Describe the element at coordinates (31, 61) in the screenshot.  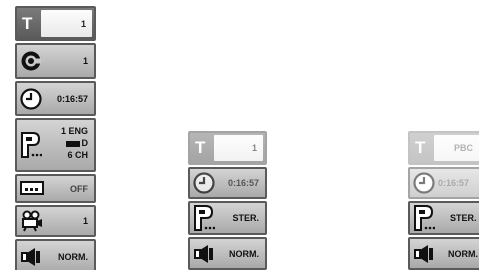
I see `chapter-icon` at that location.